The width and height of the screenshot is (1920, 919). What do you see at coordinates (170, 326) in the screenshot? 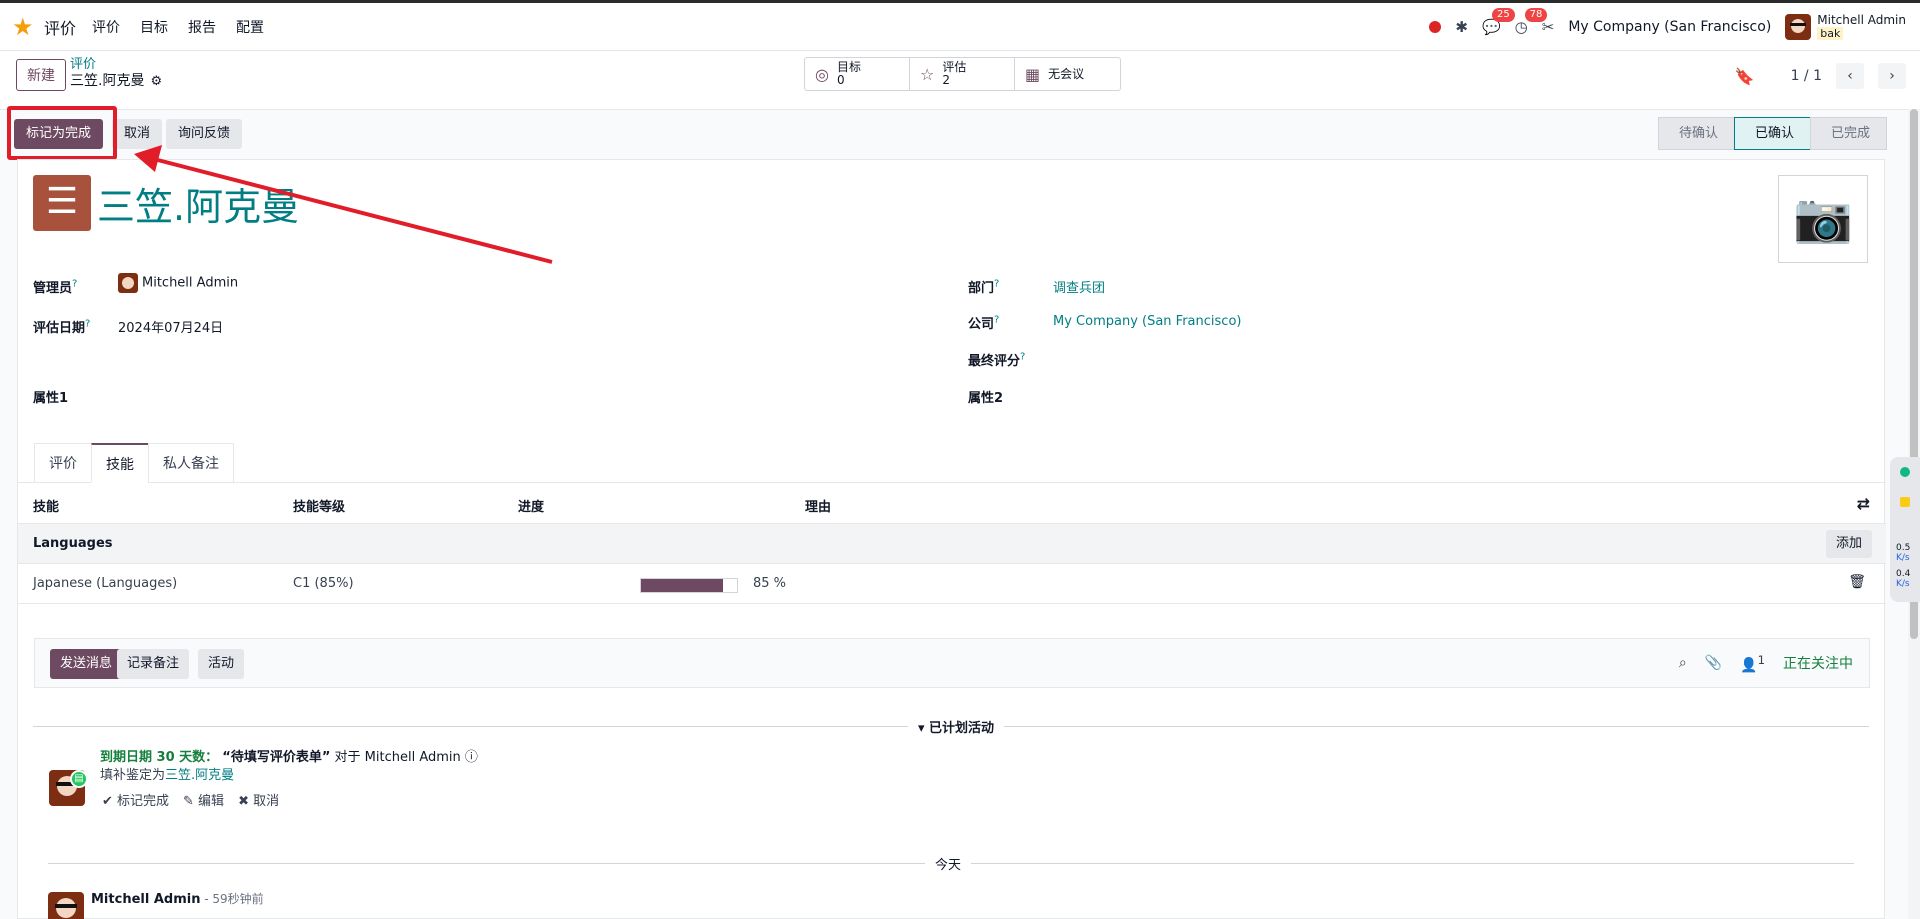
I see `appraisal-date-field: 2024年07月24日` at bounding box center [170, 326].